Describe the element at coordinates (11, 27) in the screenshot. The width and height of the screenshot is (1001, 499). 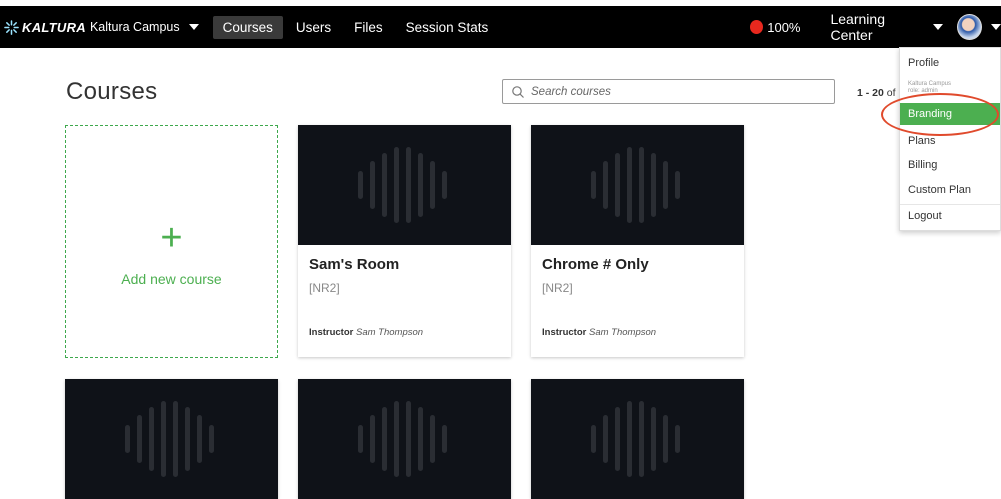
I see `kaltura-mark-icon` at that location.